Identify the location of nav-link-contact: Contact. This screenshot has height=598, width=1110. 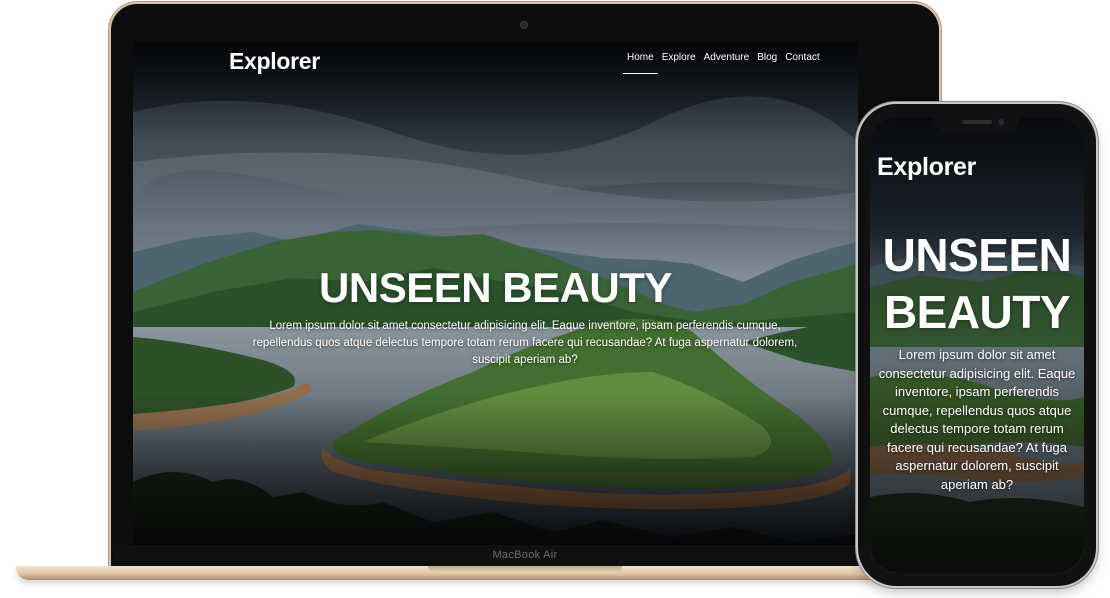
(802, 63).